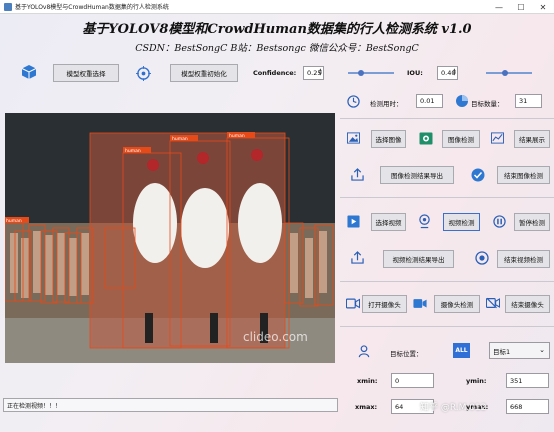 The height and width of the screenshot is (432, 554). What do you see at coordinates (497, 138) in the screenshot?
I see `line-chart-icon` at bounding box center [497, 138].